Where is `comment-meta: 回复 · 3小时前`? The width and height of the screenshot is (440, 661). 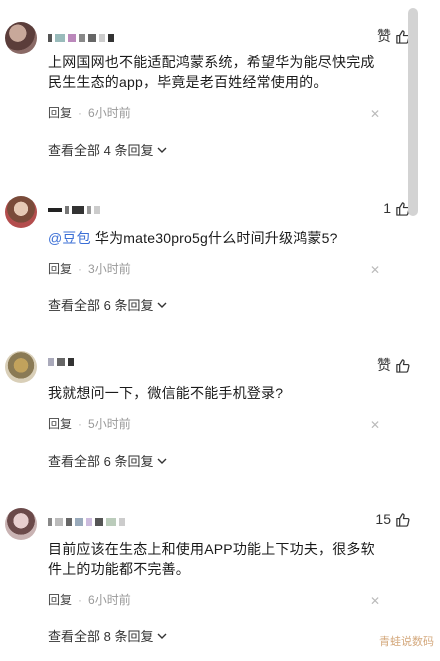
comment-meta: 回复 · 3小时前 is located at coordinates (89, 268).